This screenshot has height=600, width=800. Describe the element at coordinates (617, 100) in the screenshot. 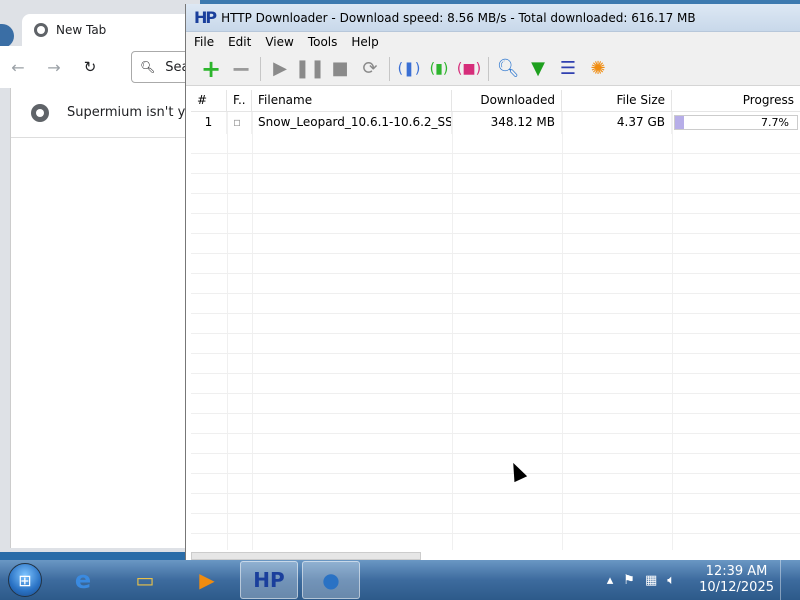

I see `col-header-file-size: File Size` at that location.